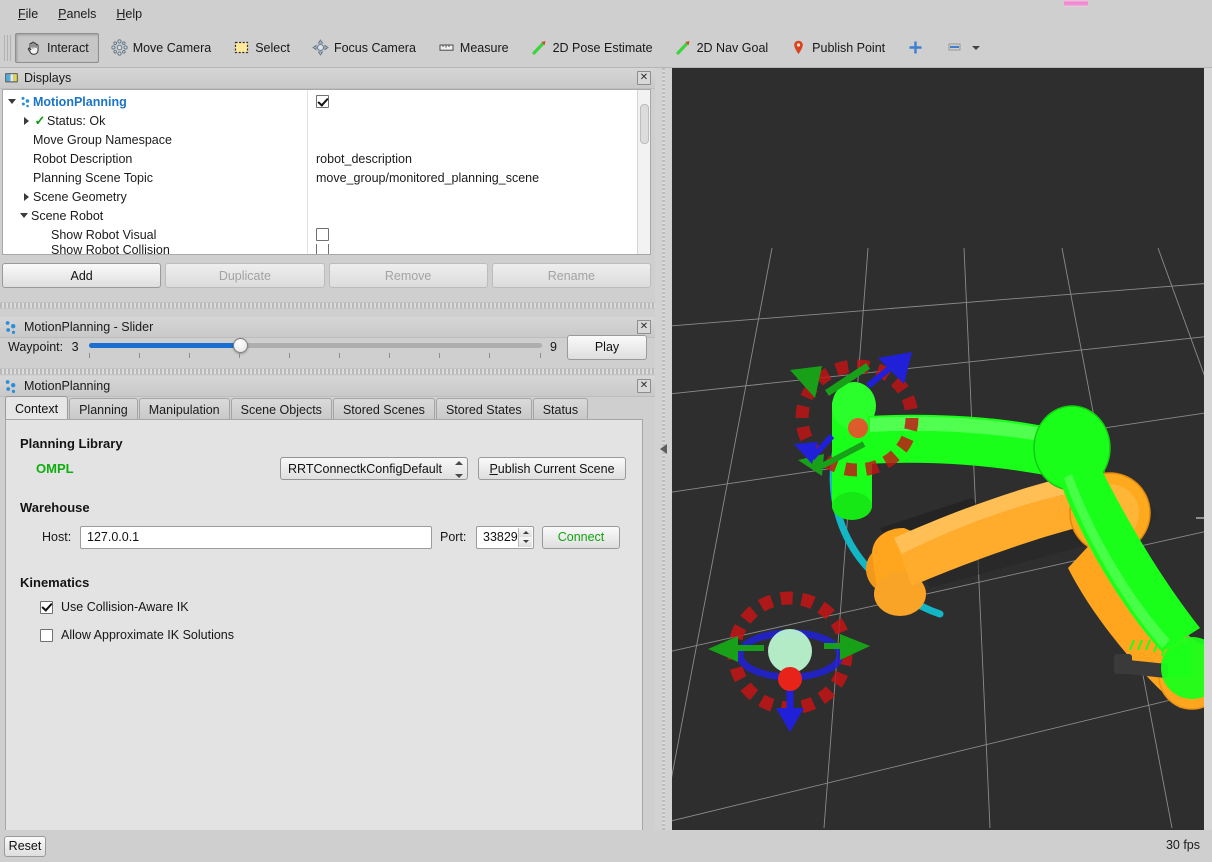 The height and width of the screenshot is (862, 1212). I want to click on tab-stored-states-label: Stored States, so click(483, 409).